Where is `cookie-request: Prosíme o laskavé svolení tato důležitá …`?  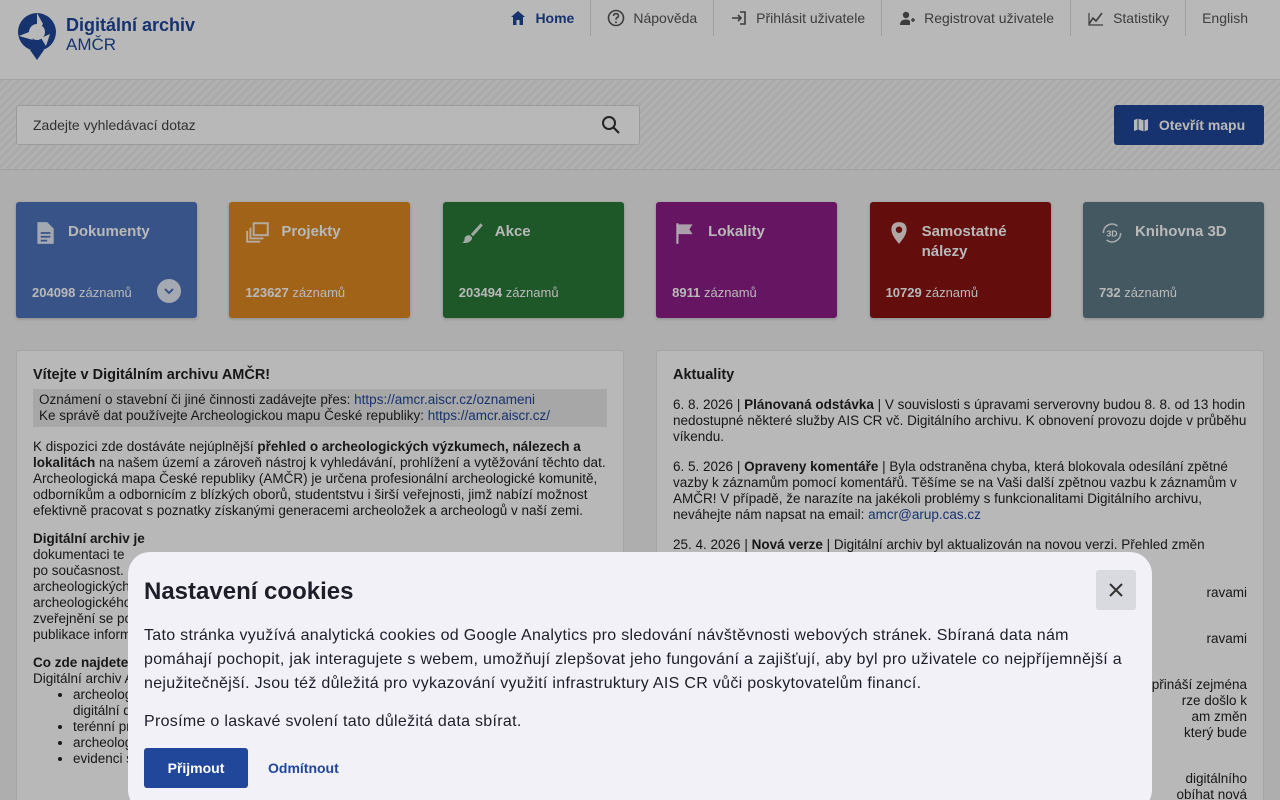
cookie-request: Prosíme o laskavé svolení tato důležitá … is located at coordinates (333, 721).